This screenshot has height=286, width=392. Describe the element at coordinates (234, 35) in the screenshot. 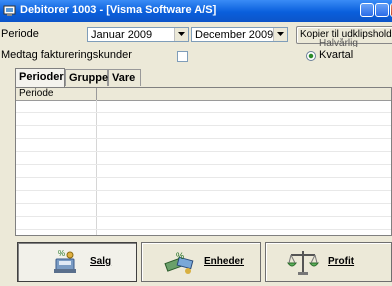

I see `period-to-value: December 2009` at that location.